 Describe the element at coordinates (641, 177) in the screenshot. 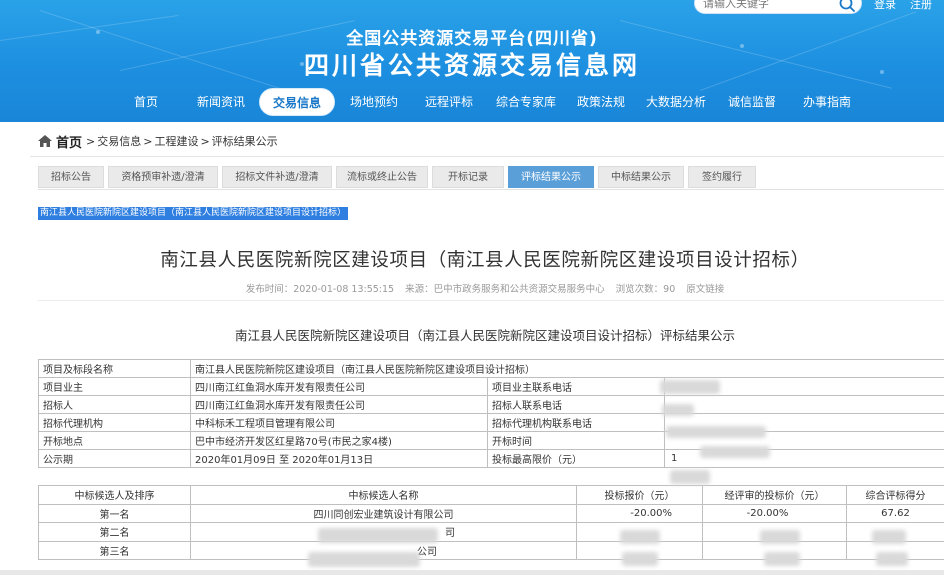

I see `tab-award-result: 中标结果公示` at that location.